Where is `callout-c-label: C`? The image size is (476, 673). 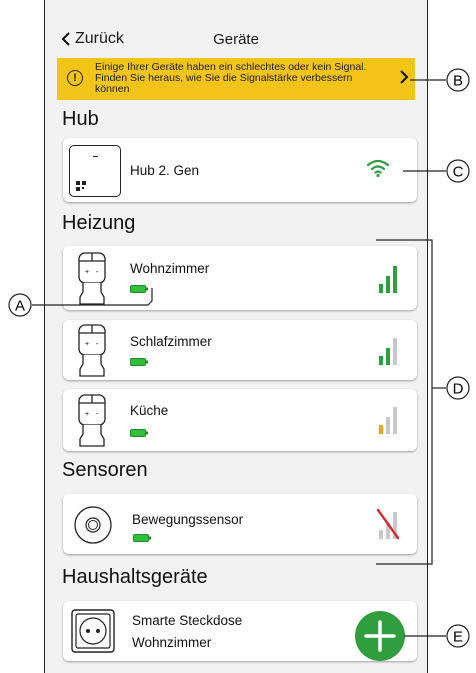
callout-c-label: C is located at coordinates (458, 172).